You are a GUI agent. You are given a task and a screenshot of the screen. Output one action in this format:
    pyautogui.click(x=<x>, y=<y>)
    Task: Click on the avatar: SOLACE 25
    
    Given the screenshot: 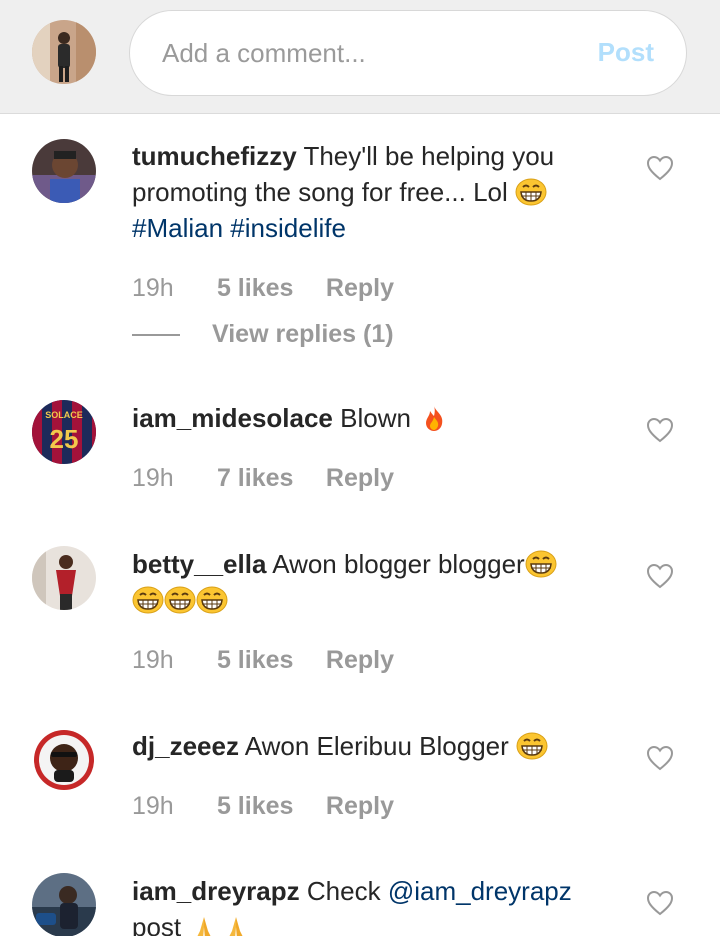 What is the action you would take?
    pyautogui.click(x=64, y=432)
    